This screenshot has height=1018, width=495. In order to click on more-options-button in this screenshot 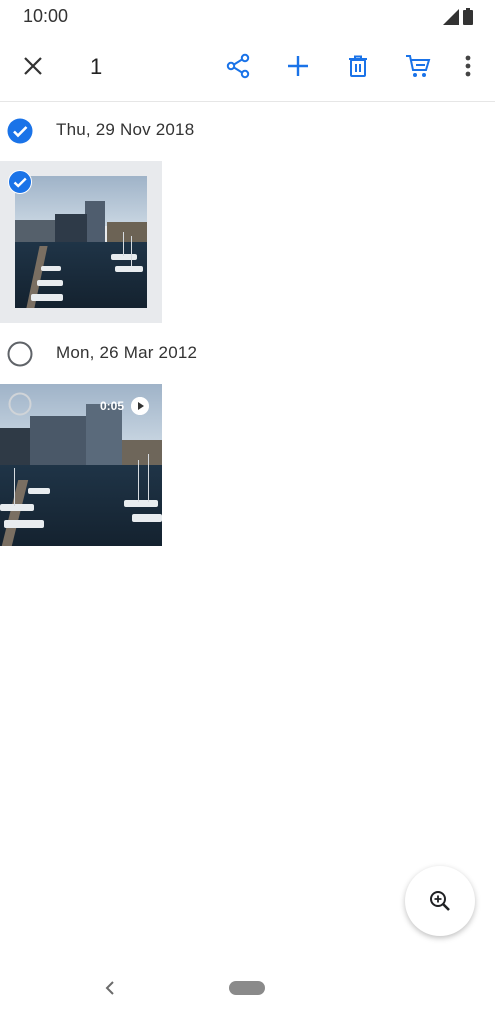, I will do `click(468, 66)`.